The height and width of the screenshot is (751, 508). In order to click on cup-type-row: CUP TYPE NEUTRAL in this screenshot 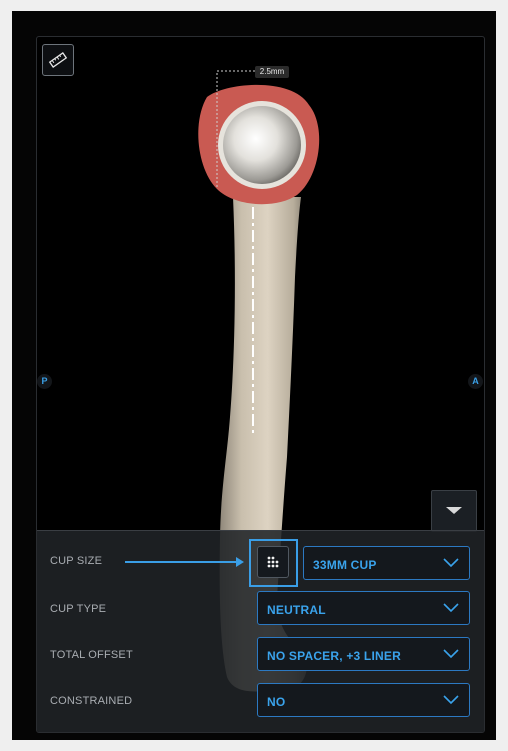, I will do `click(260, 609)`.